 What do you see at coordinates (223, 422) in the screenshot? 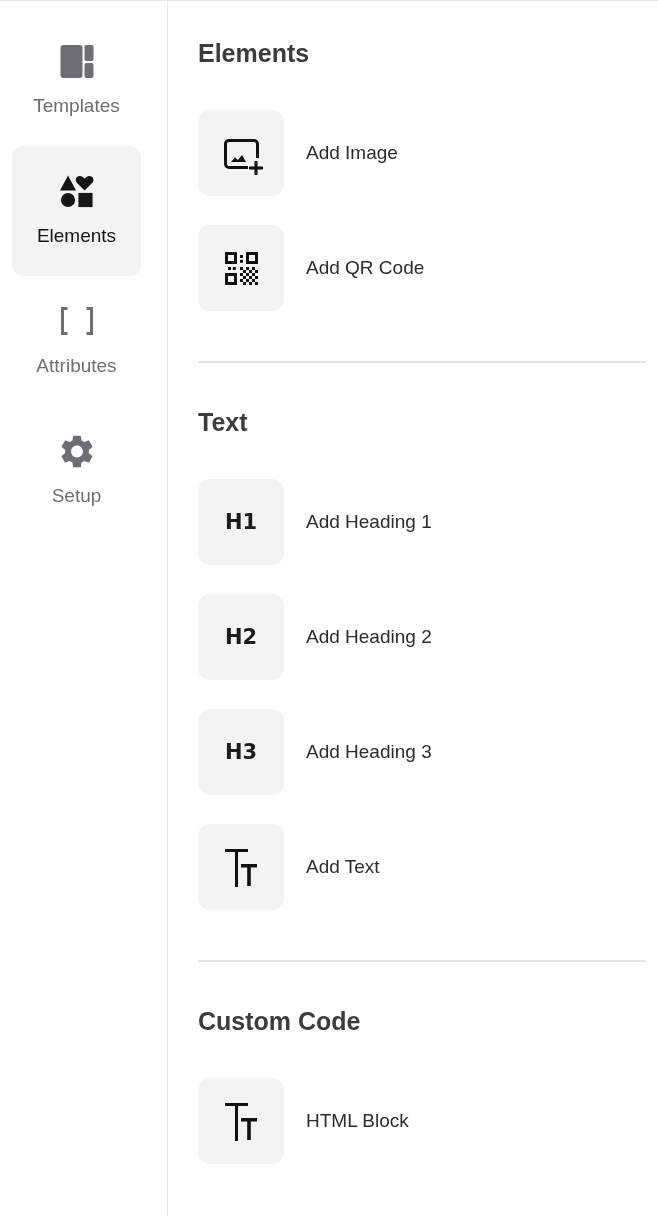
I see `section-heading: Text` at bounding box center [223, 422].